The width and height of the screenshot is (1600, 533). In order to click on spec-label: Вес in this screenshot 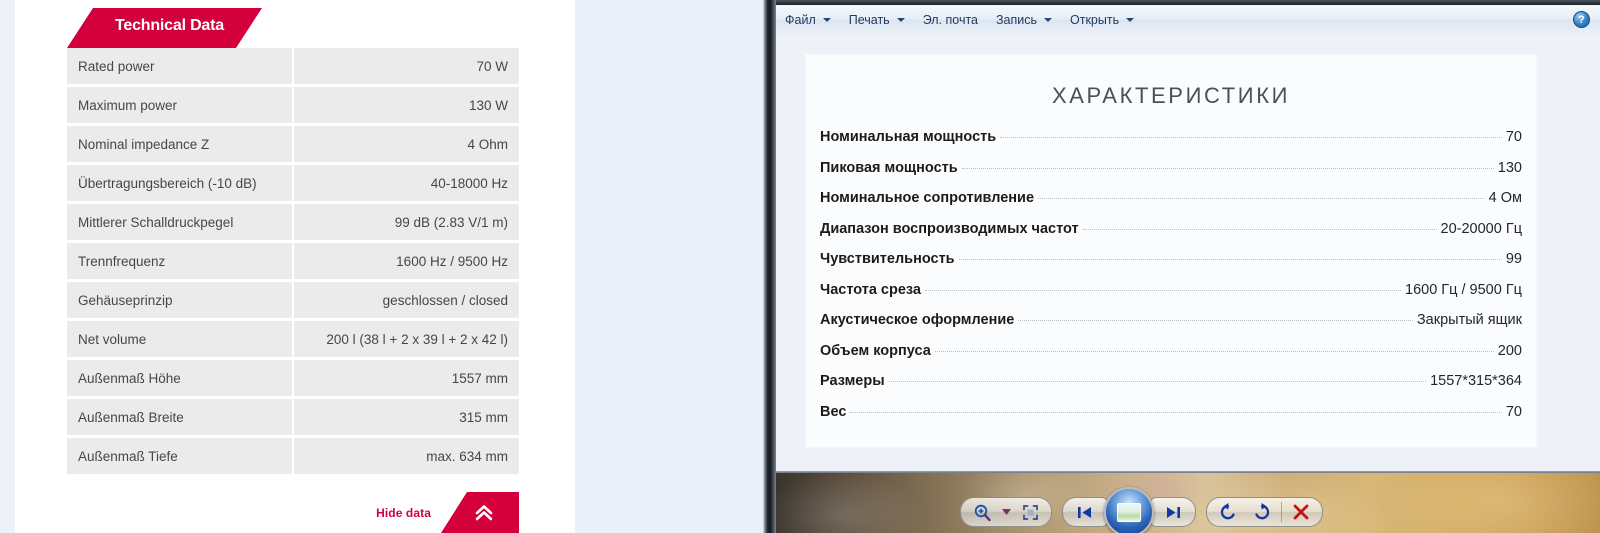, I will do `click(833, 411)`.